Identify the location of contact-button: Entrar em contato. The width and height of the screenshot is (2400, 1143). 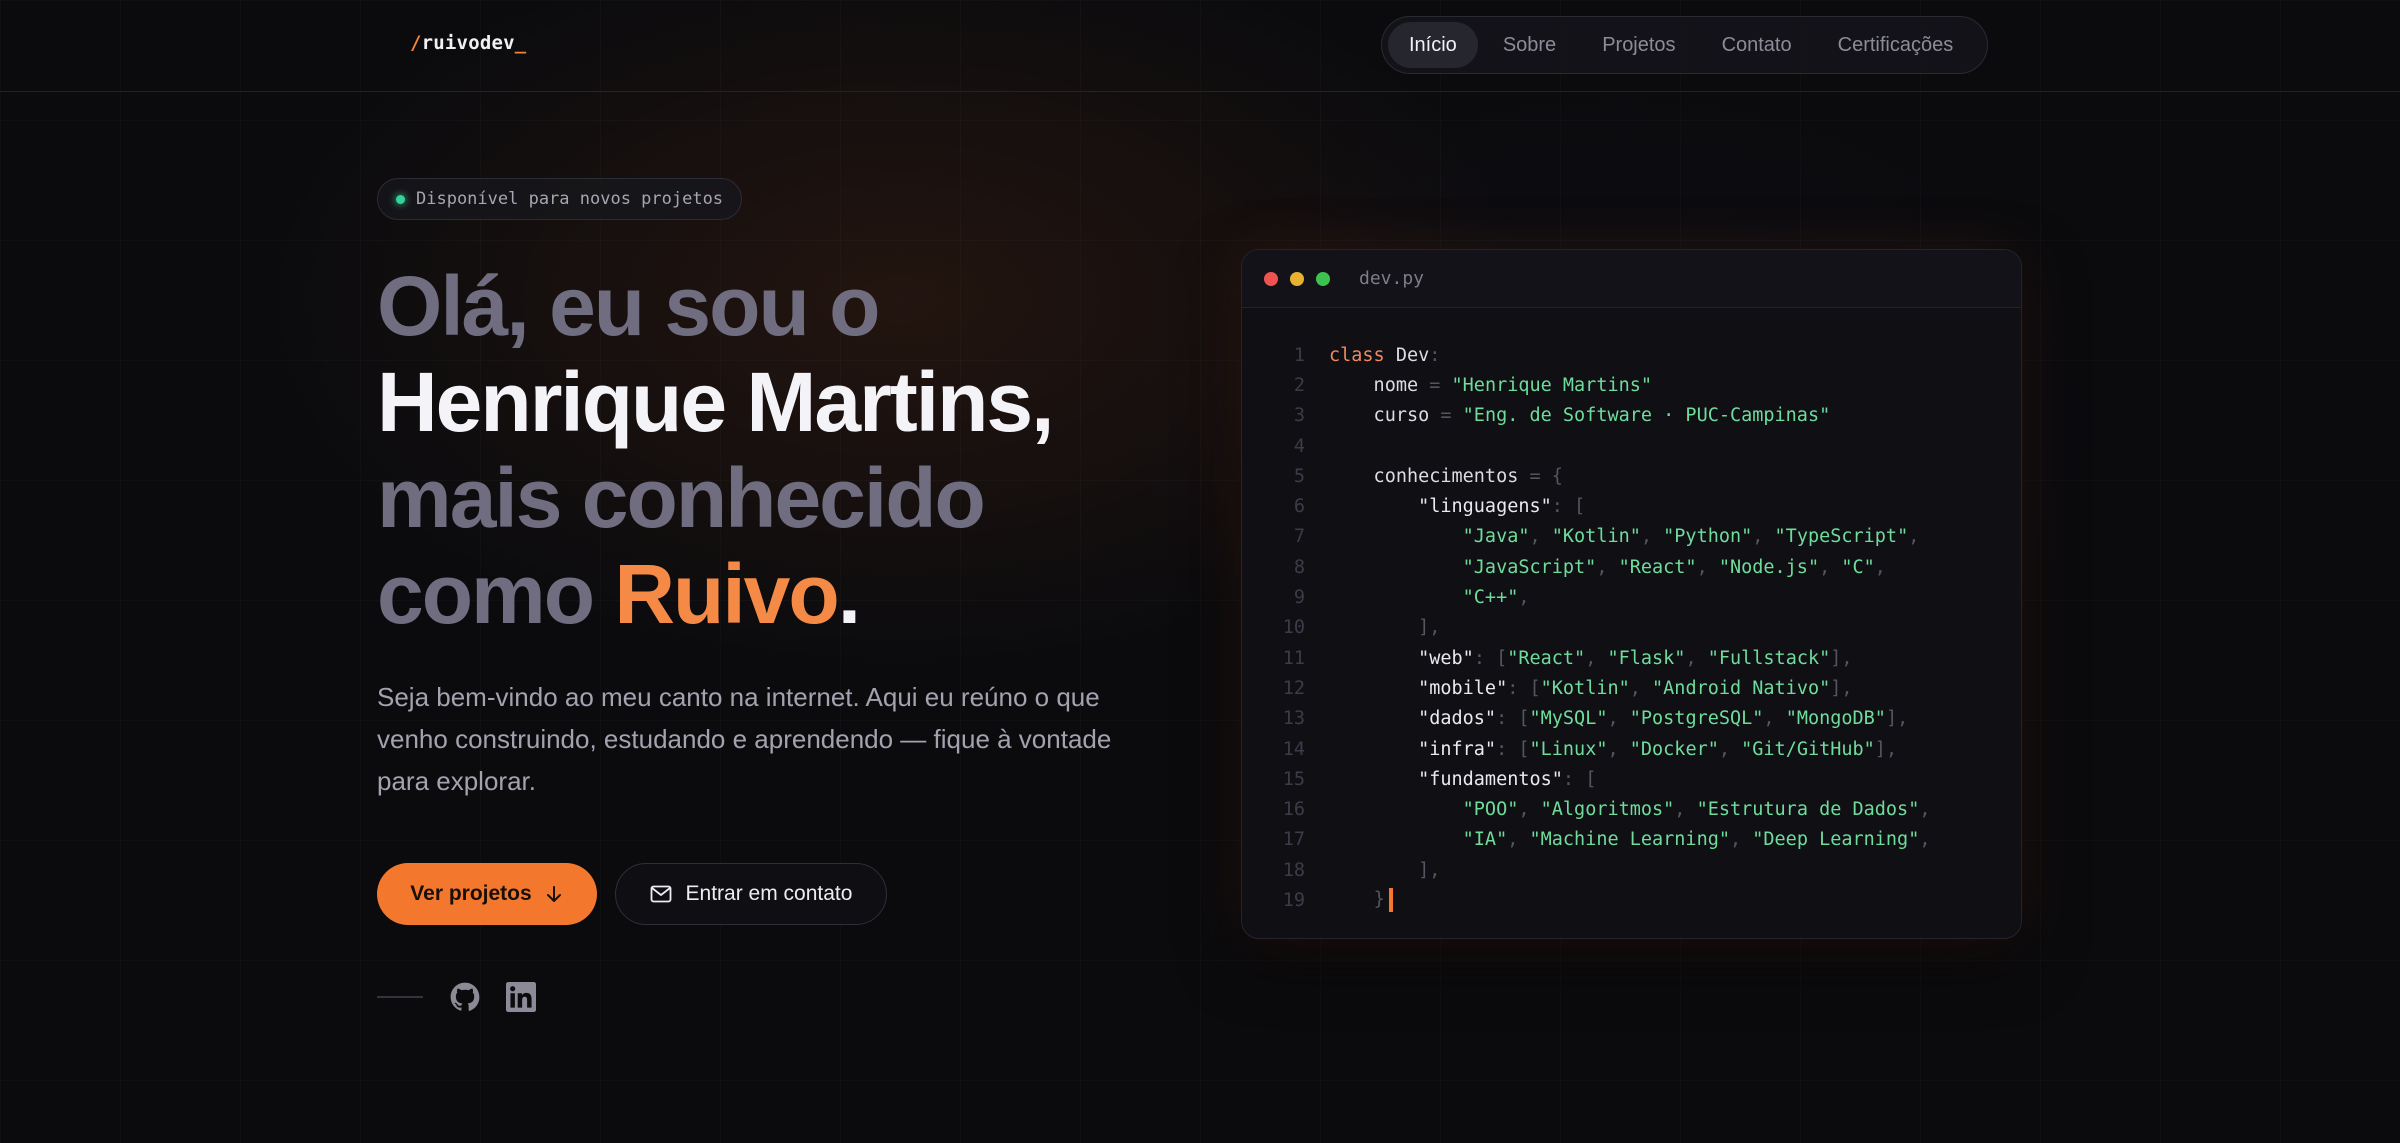
(751, 894).